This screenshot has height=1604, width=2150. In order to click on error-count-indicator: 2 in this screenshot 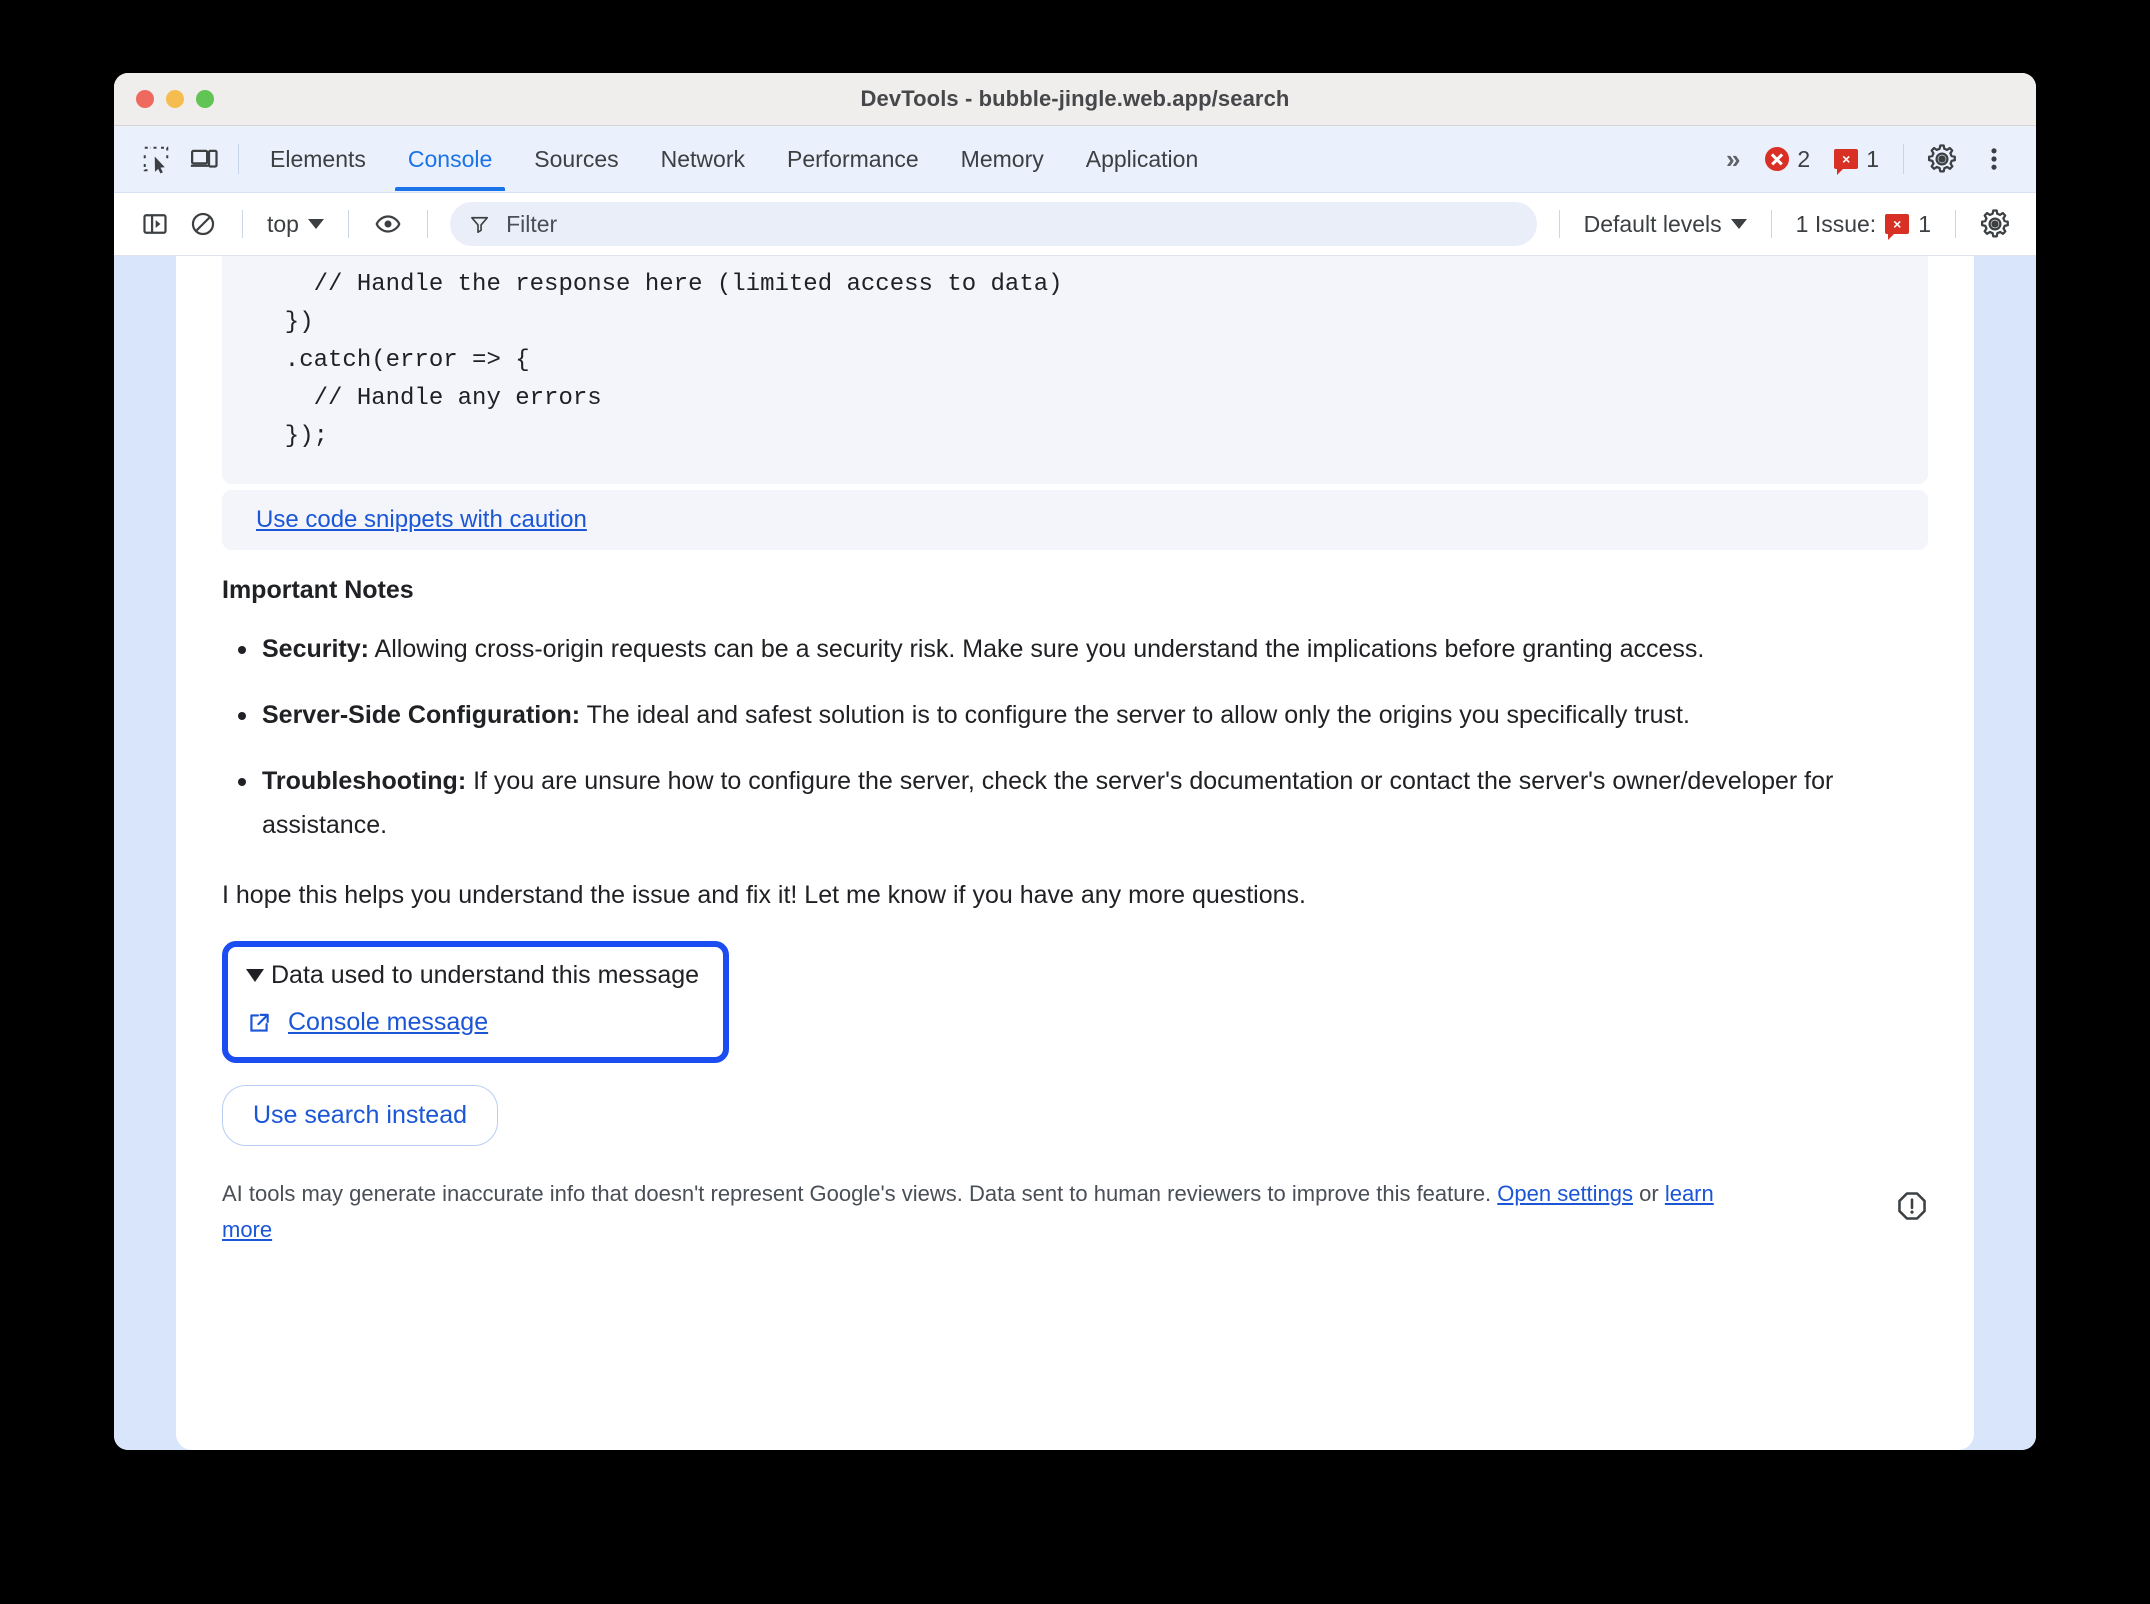, I will do `click(1787, 159)`.